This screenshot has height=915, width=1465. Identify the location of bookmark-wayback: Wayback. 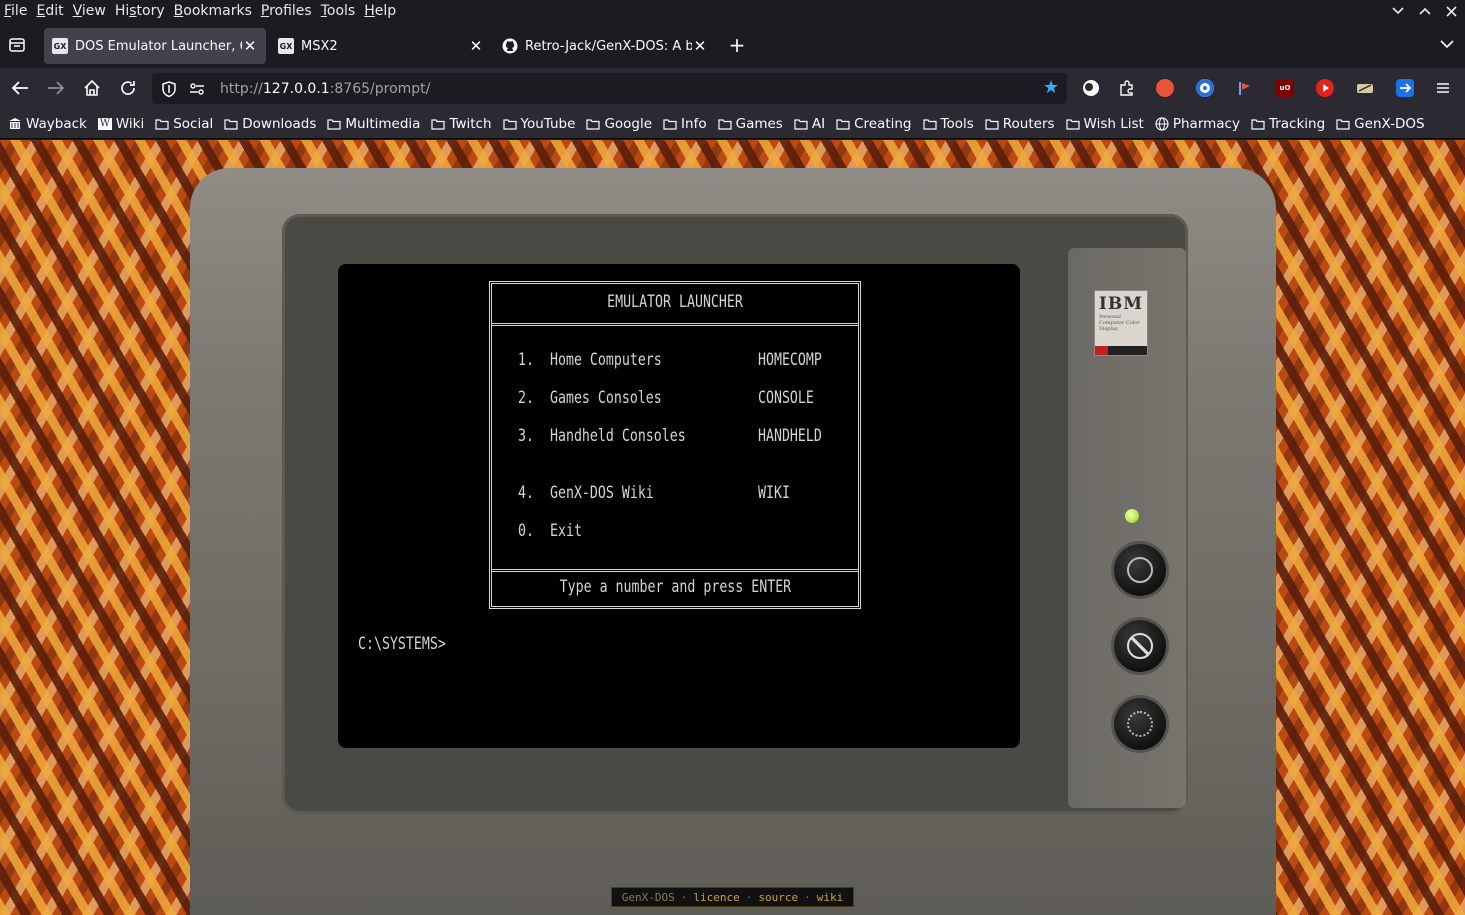
(47, 124).